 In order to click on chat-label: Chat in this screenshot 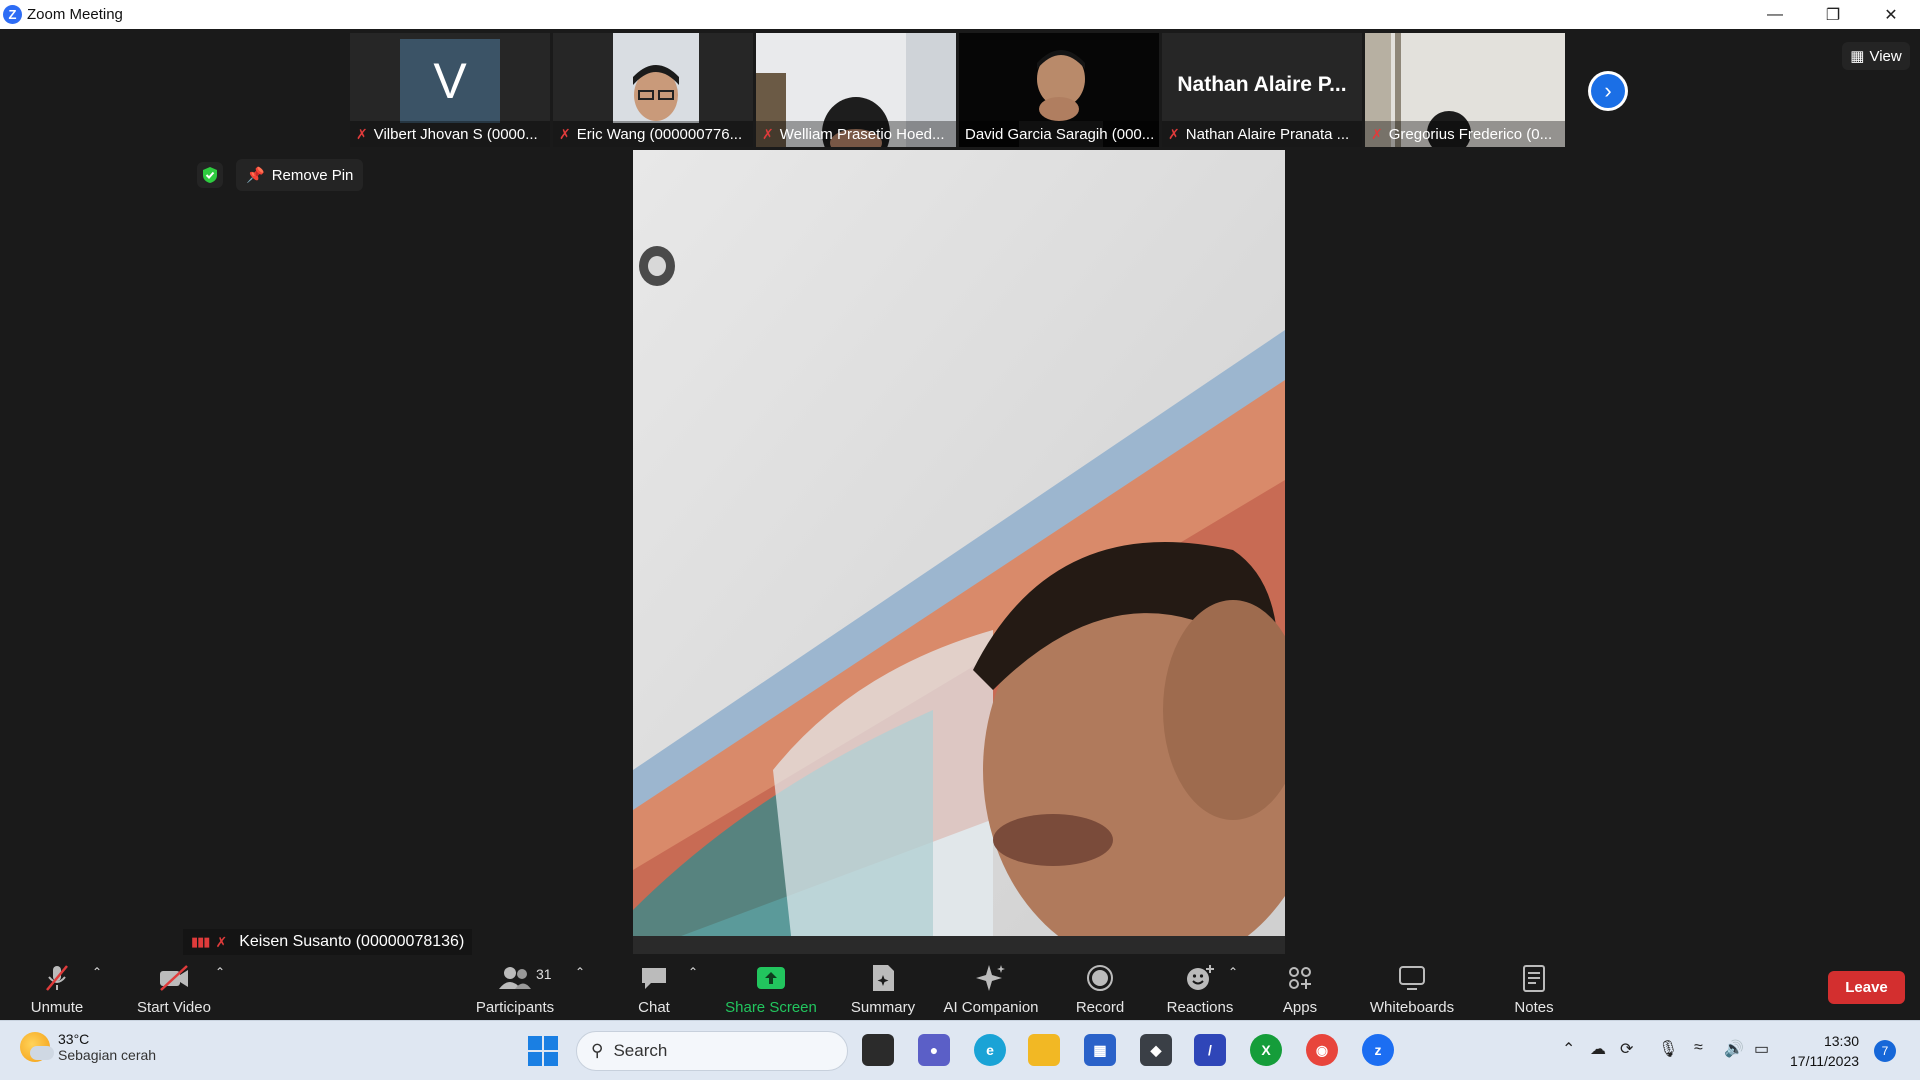, I will do `click(654, 1007)`.